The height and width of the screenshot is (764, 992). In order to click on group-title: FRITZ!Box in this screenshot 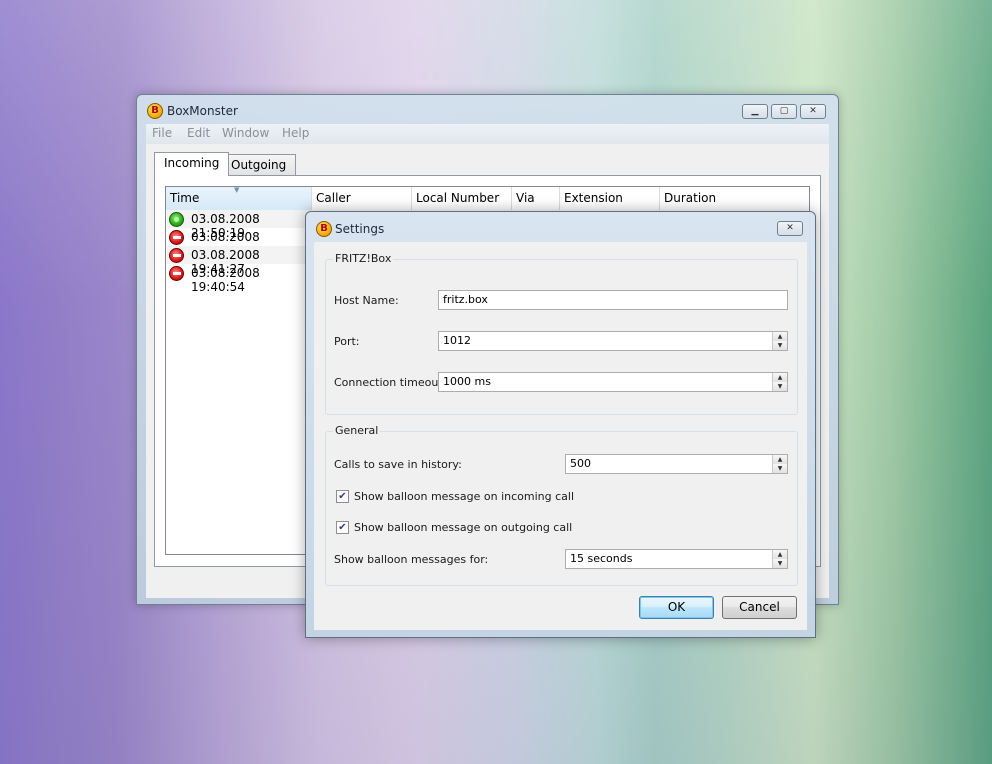, I will do `click(363, 258)`.